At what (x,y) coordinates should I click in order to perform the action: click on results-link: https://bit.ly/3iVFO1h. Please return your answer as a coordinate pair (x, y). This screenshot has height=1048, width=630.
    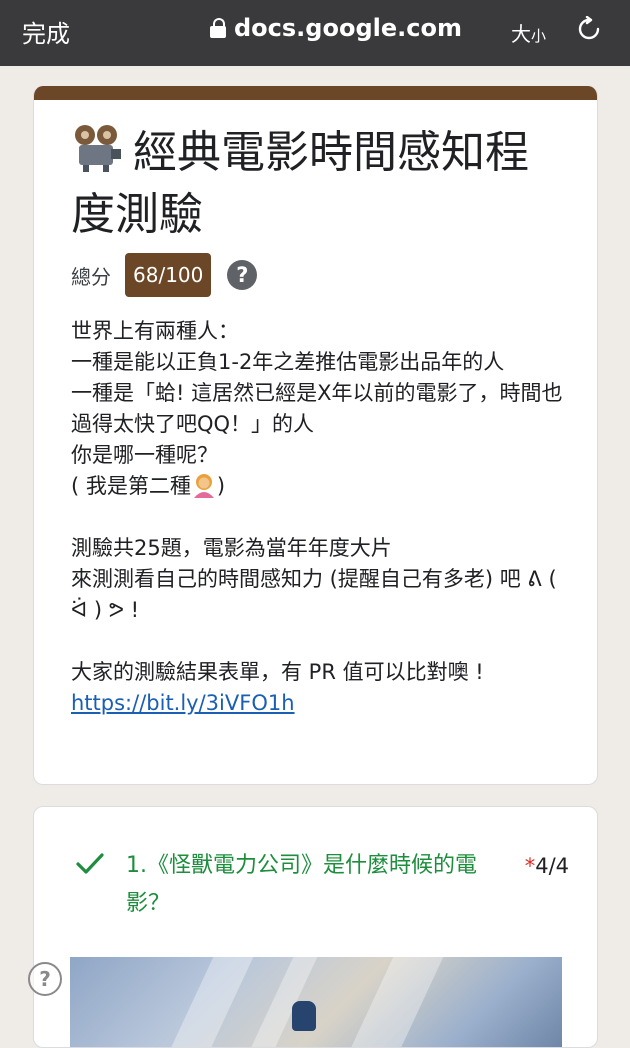
    Looking at the image, I should click on (183, 703).